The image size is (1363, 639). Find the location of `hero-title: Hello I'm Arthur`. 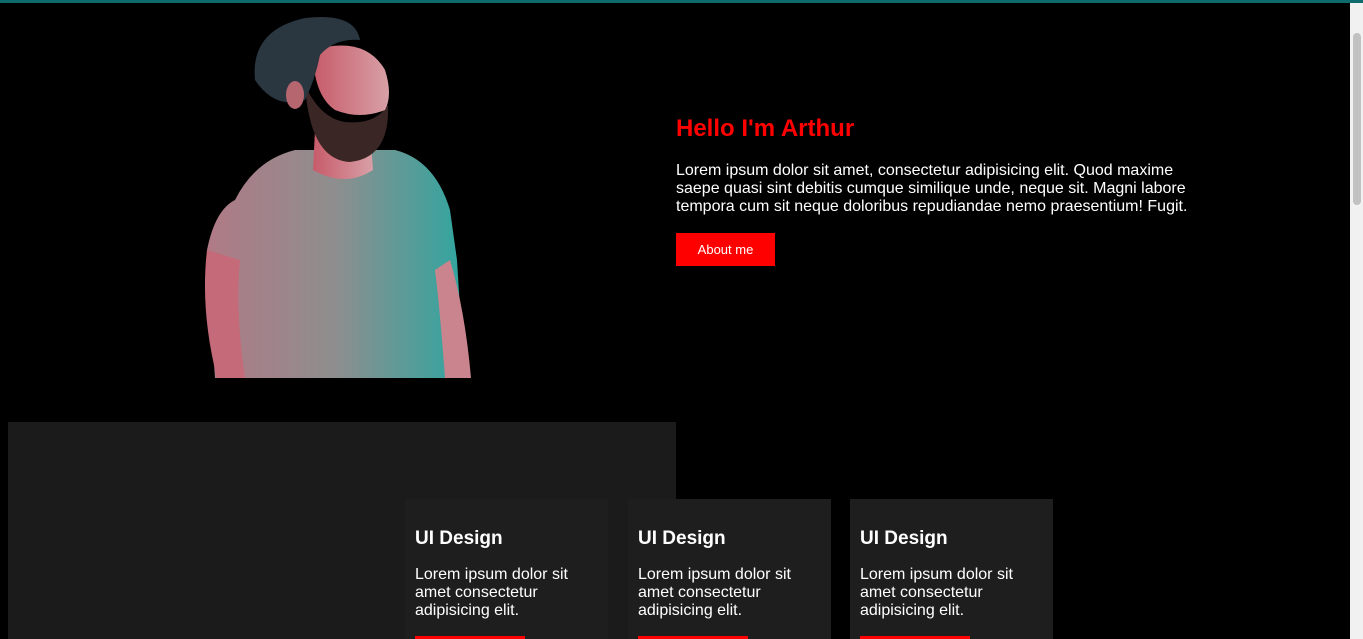

hero-title: Hello I'm Arthur is located at coordinates (765, 128).